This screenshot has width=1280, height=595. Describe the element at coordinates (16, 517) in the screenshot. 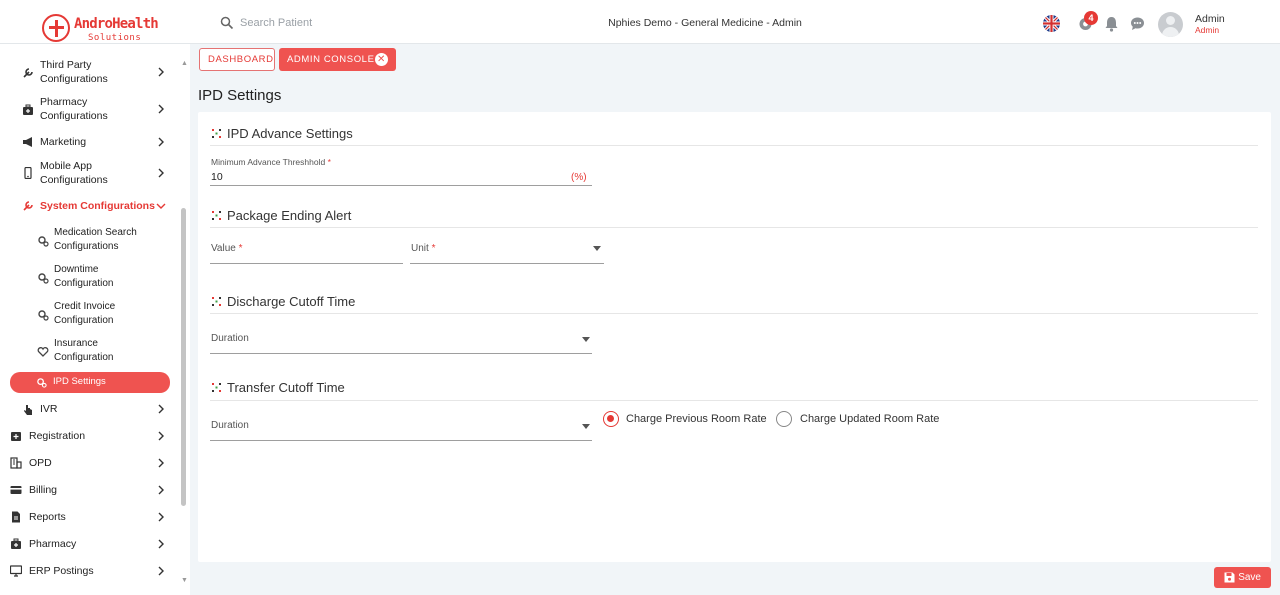

I see `file-icon` at that location.